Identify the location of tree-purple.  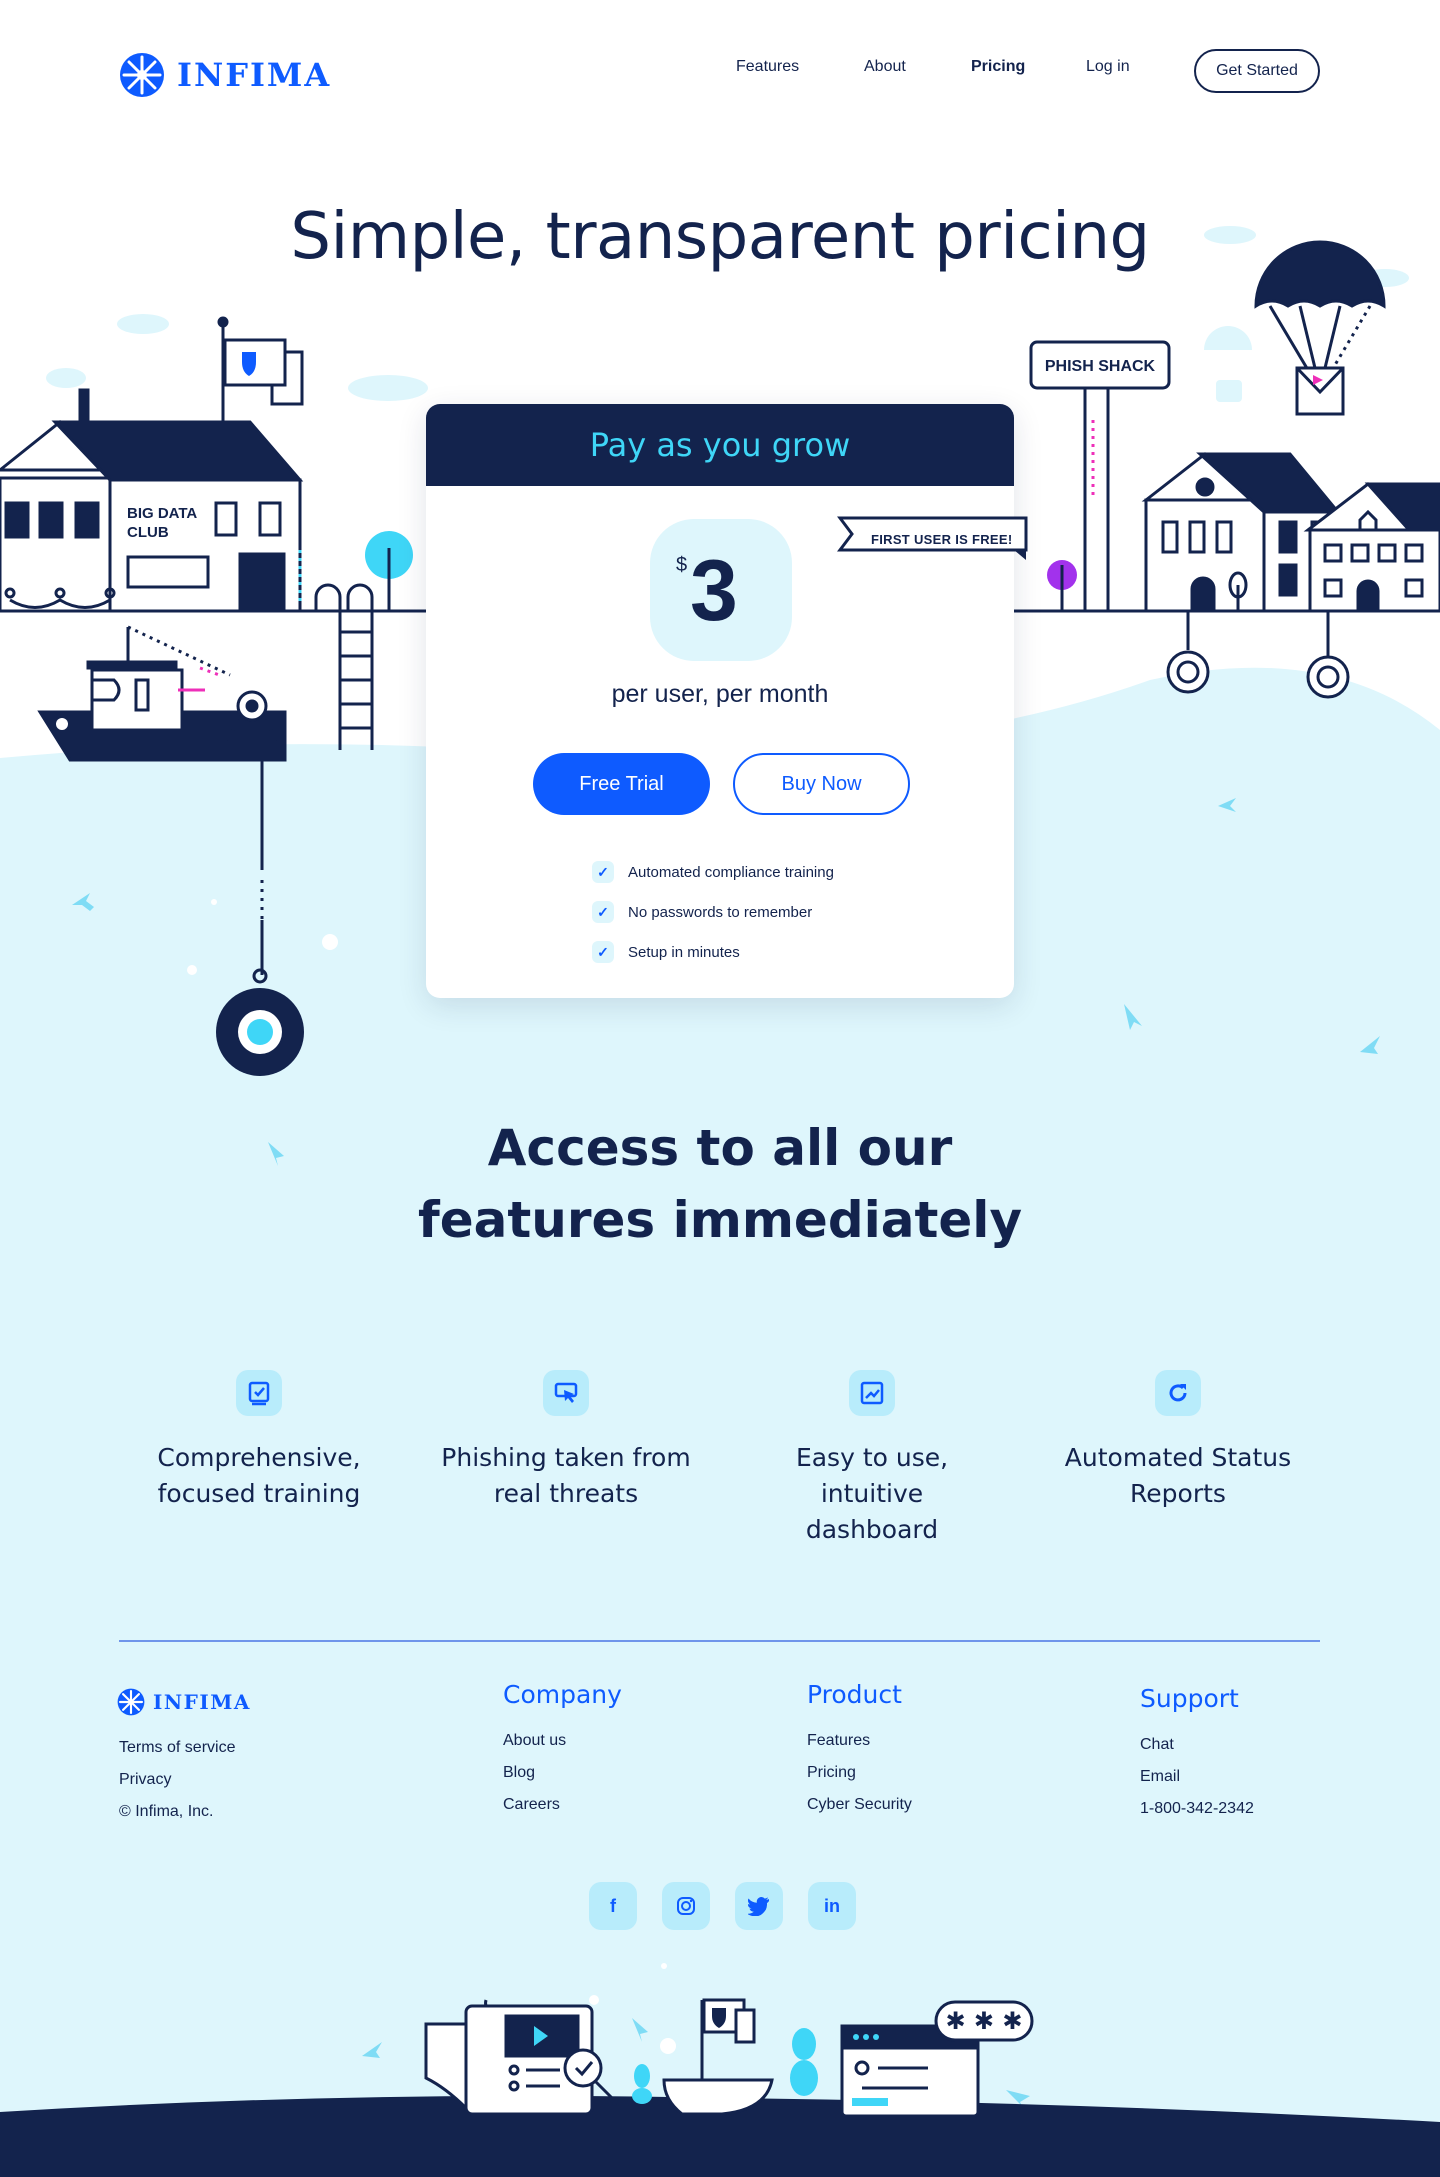
(1062, 585).